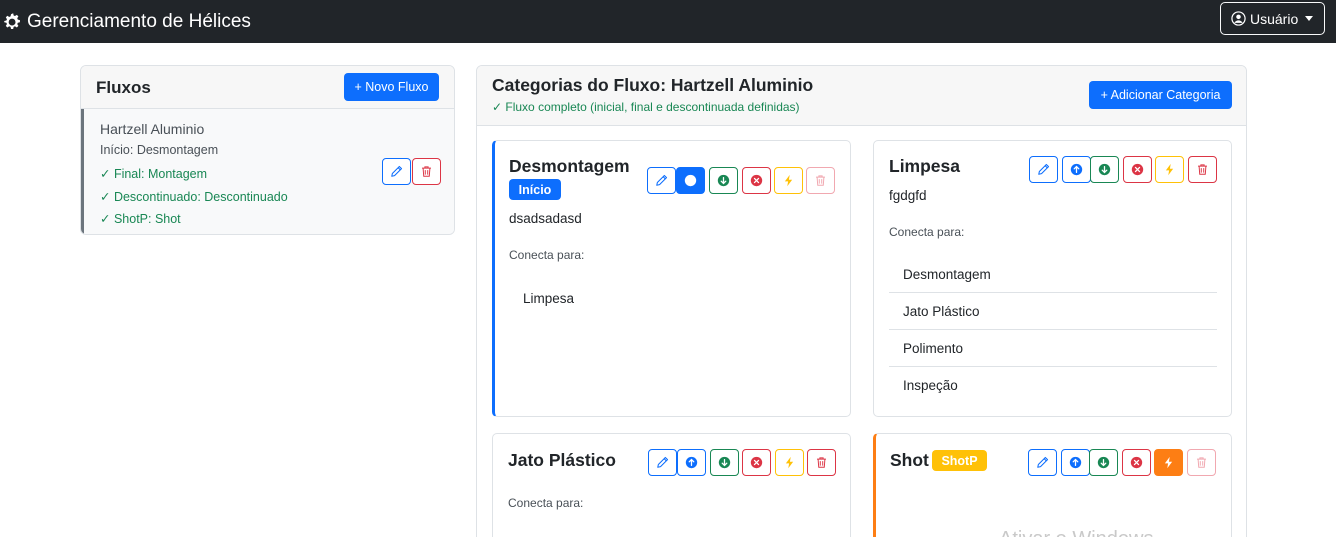  I want to click on inicio-badge: Início, so click(535, 189).